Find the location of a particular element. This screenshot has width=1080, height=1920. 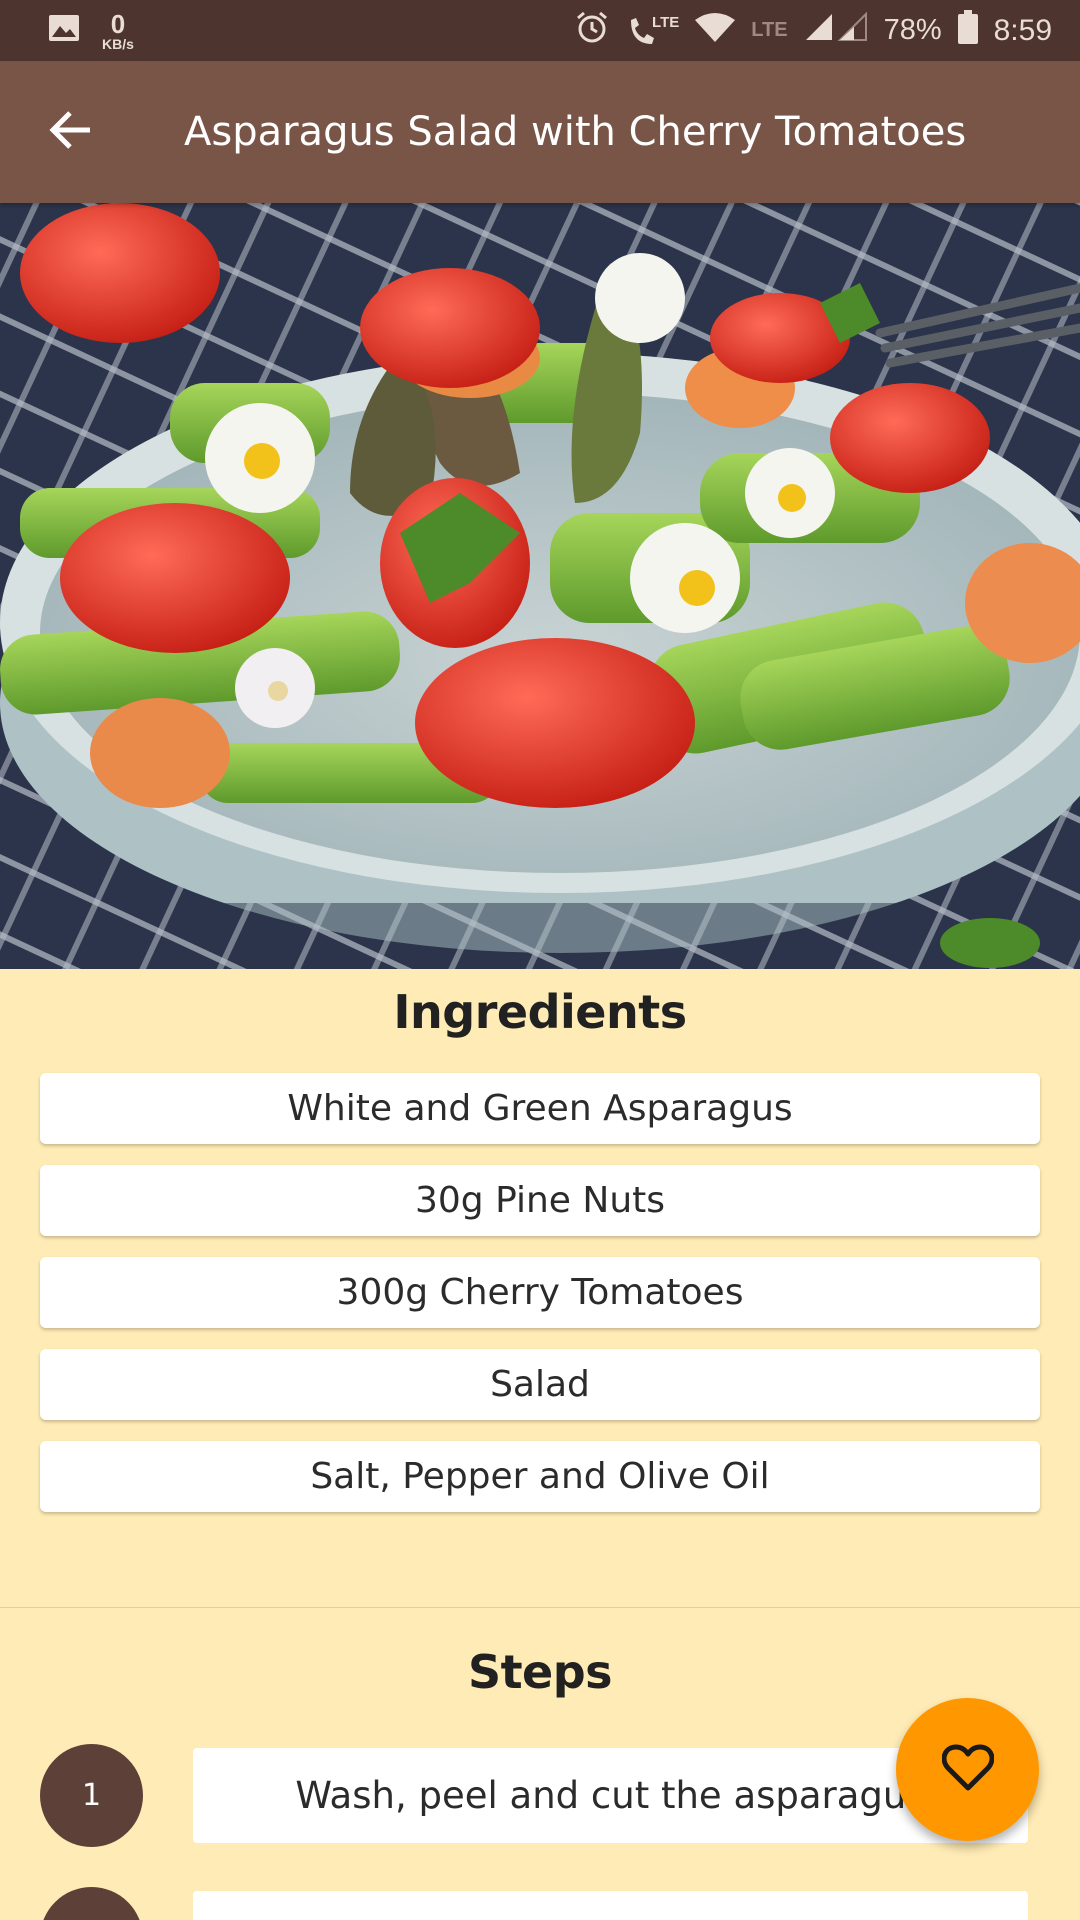

arrow-back-icon is located at coordinates (70, 132).